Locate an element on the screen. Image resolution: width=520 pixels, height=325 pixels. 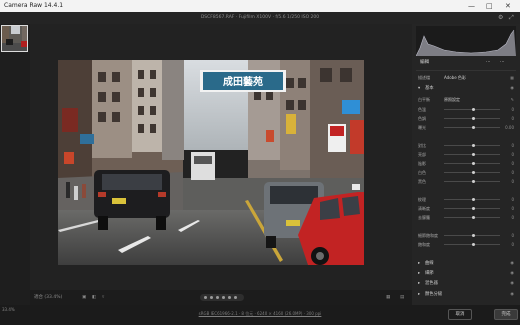
slider-row: 飽和度 0 is located at coordinates (466, 244).